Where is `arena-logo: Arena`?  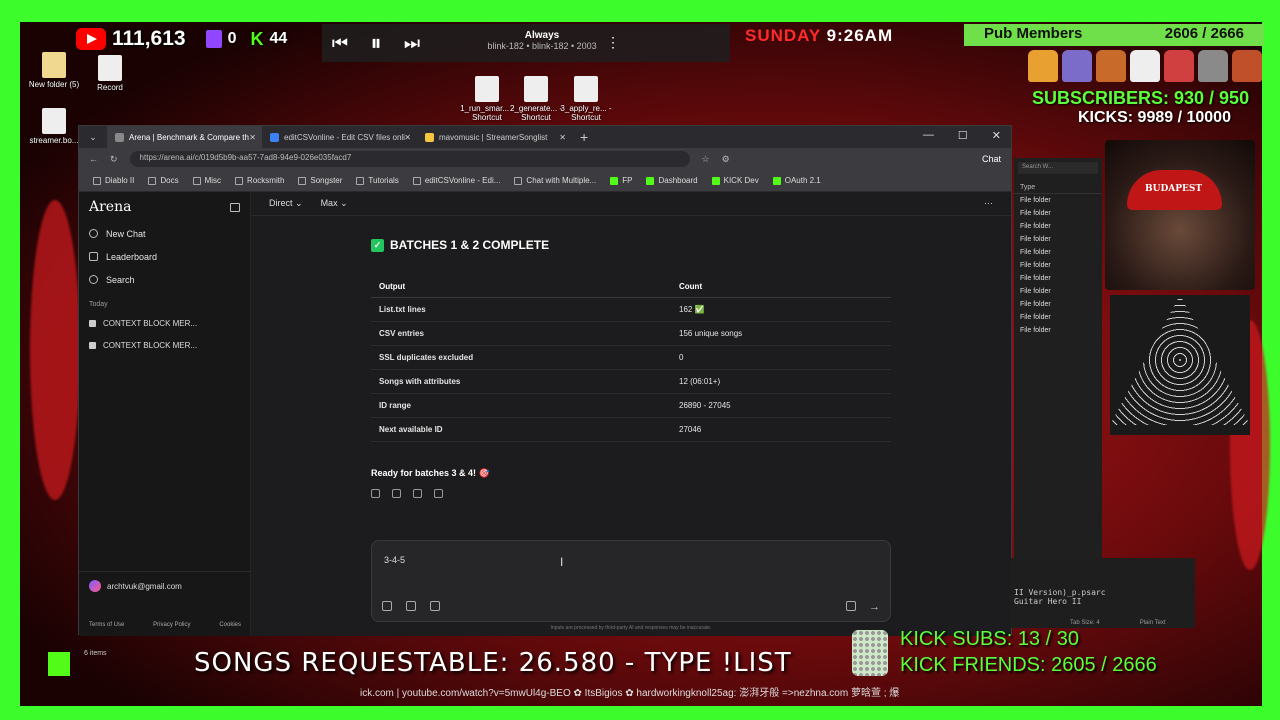
arena-logo: Arena is located at coordinates (110, 207).